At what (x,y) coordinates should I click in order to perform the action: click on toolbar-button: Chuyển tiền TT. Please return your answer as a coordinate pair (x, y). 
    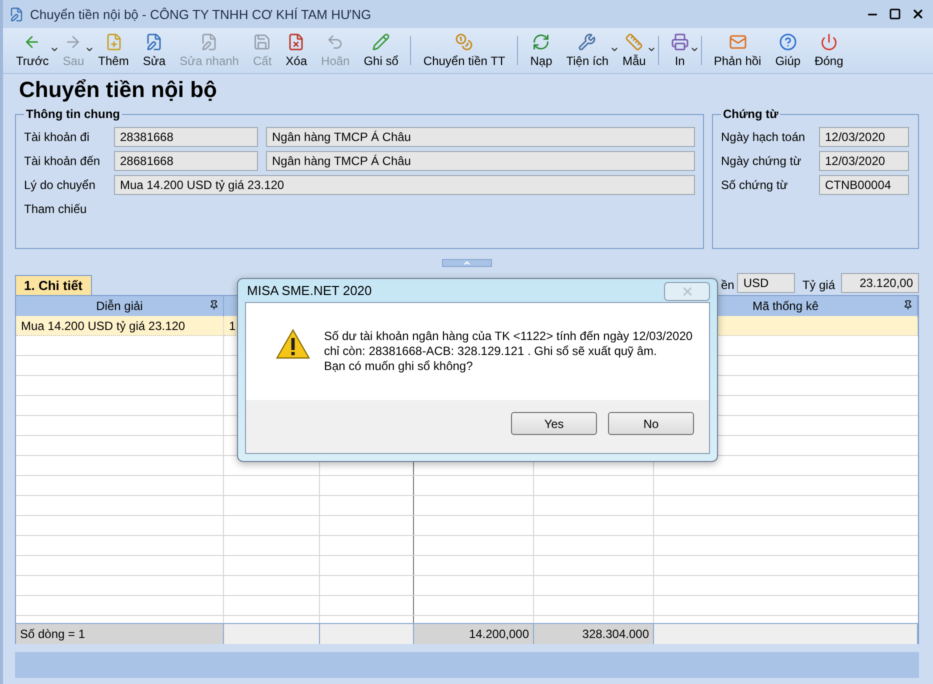
    Looking at the image, I should click on (464, 50).